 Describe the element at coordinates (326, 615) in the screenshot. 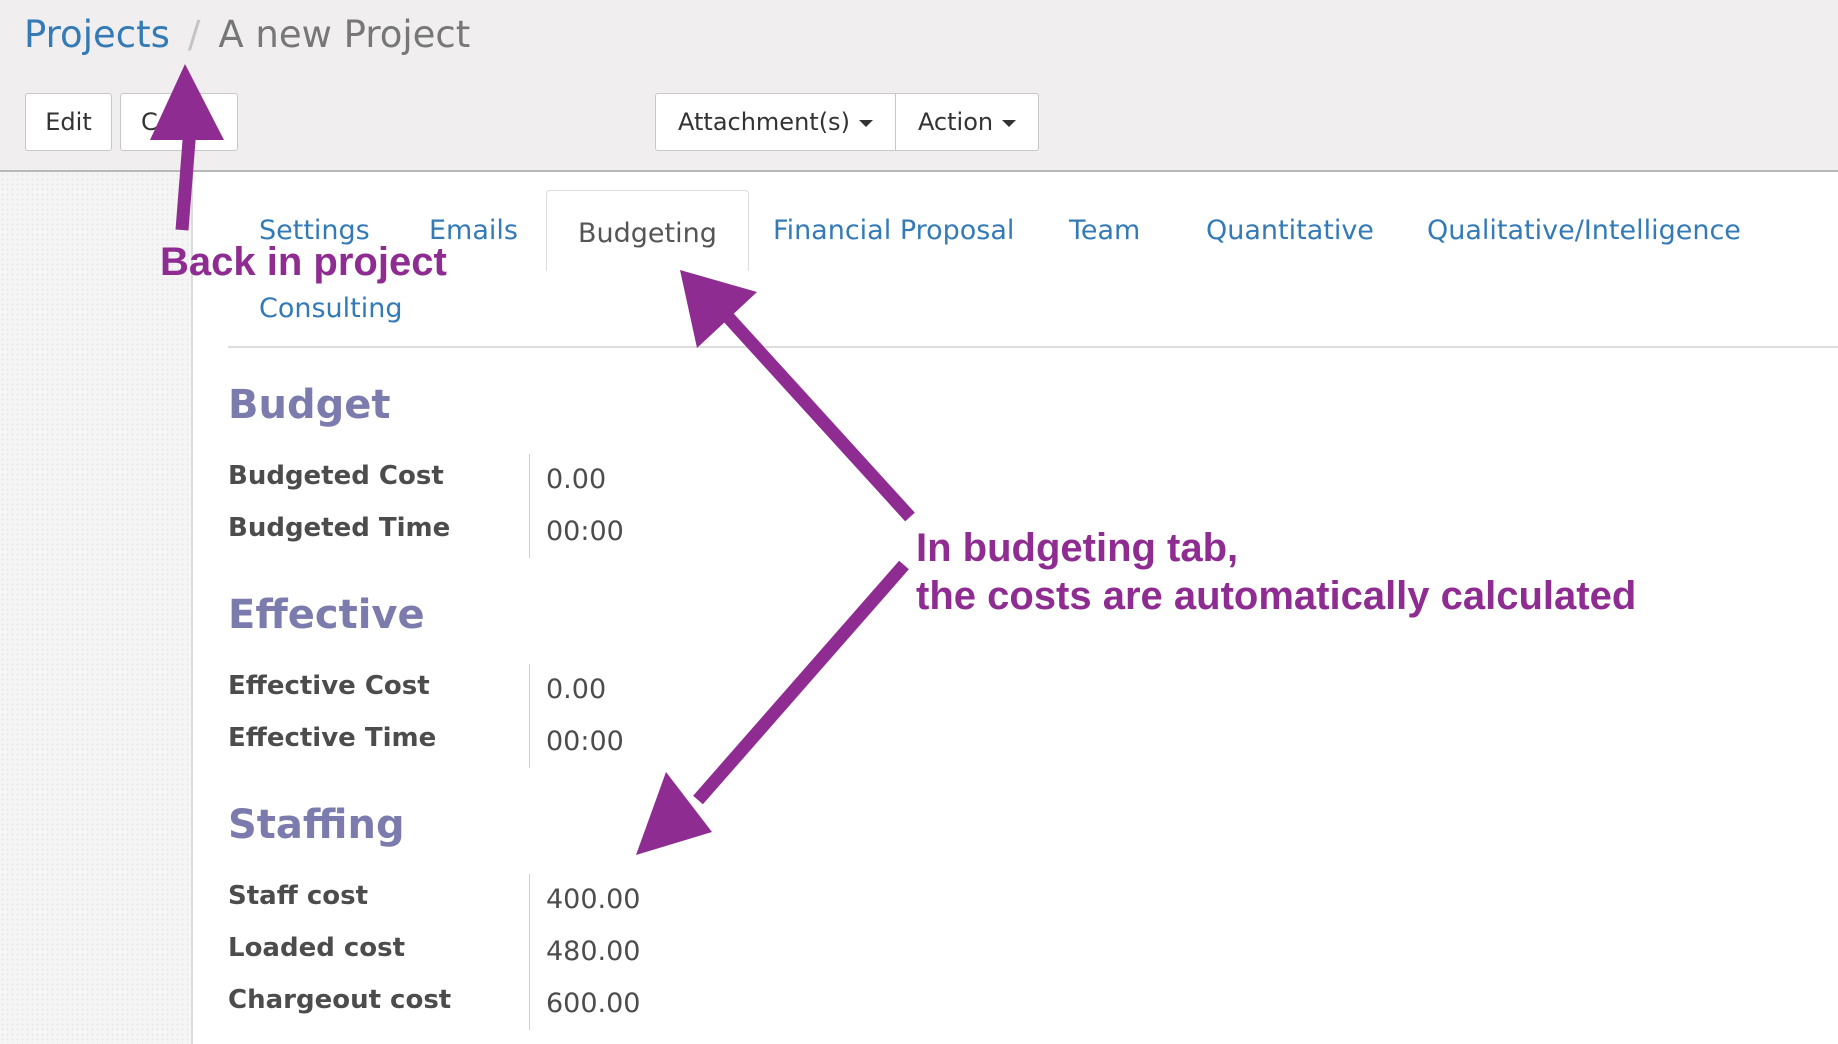

I see `section-title-effective: Effective` at that location.